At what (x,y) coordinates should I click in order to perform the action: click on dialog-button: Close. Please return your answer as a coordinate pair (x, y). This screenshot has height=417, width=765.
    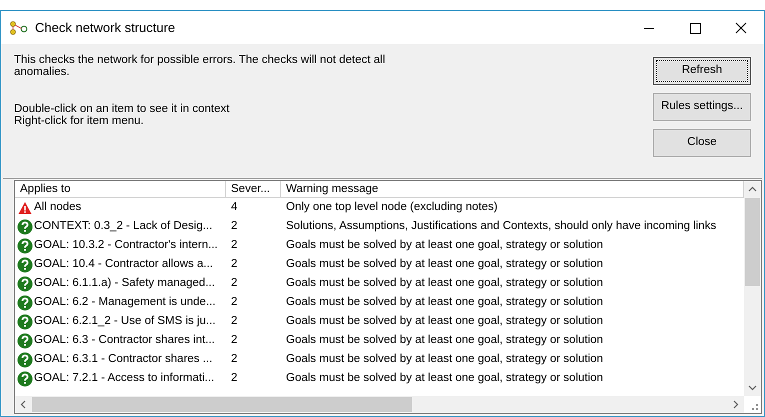
    Looking at the image, I should click on (702, 143).